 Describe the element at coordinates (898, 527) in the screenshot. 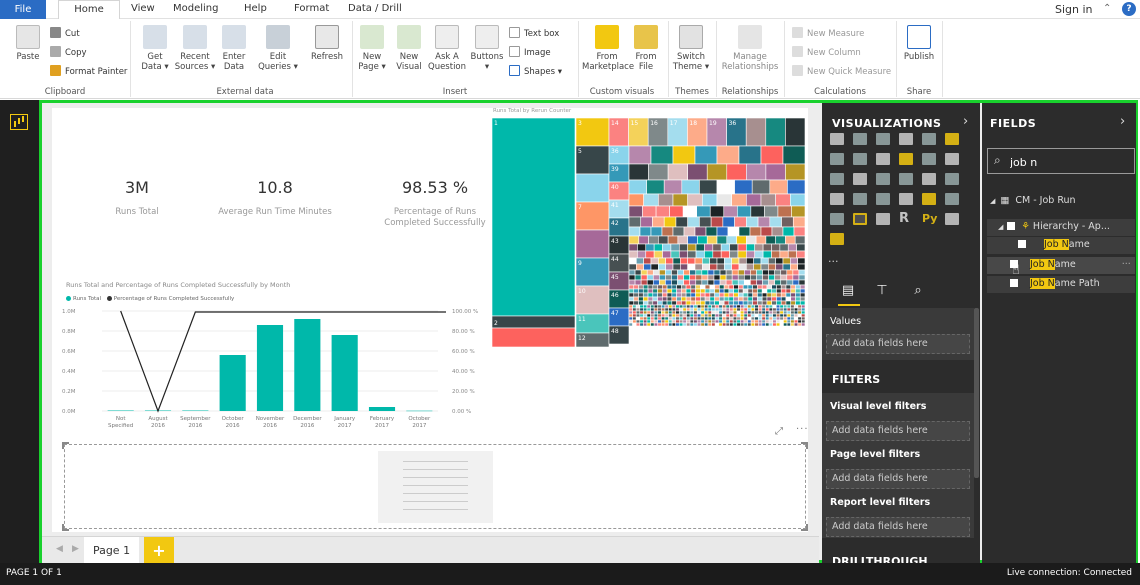

I see `report-filters-drop-zone: Add data fields here` at that location.